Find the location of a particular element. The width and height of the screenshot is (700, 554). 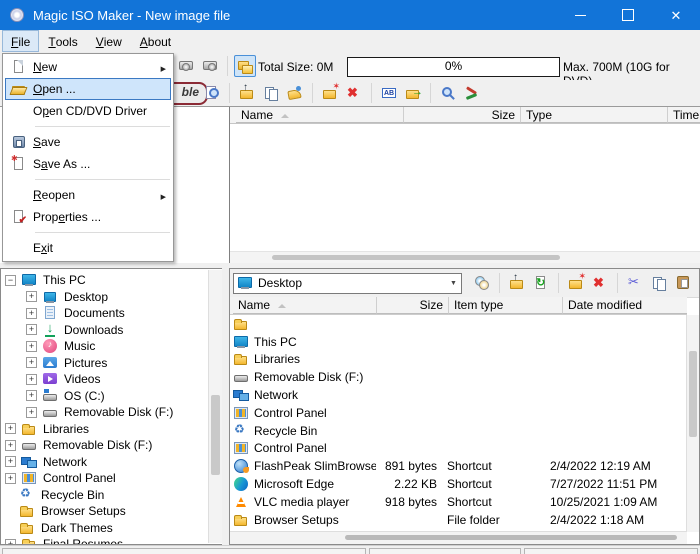

tools-button is located at coordinates (472, 93).